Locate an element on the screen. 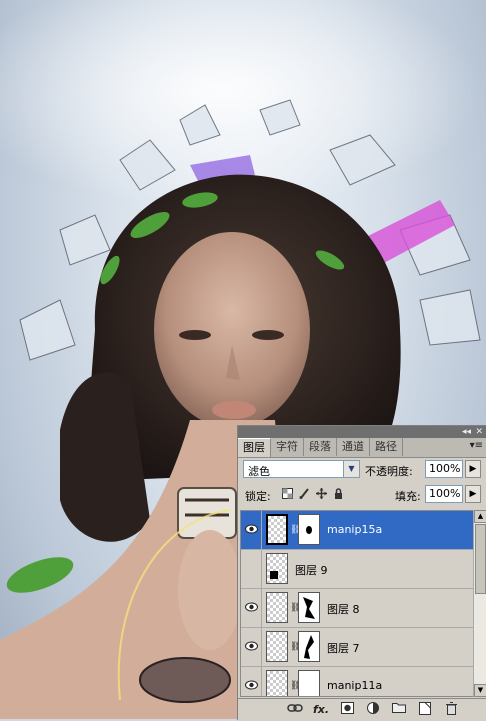  blend-opacity-row: 滤色 ▼ 不透明度: 100% ▶ is located at coordinates (362, 470).